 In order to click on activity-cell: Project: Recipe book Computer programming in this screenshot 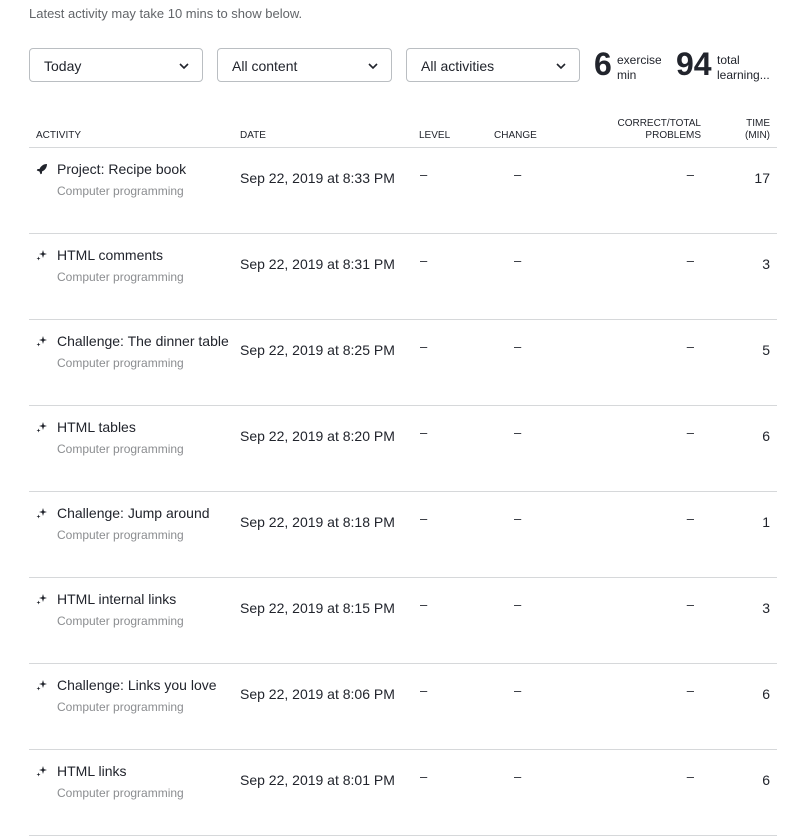, I will do `click(134, 190)`.